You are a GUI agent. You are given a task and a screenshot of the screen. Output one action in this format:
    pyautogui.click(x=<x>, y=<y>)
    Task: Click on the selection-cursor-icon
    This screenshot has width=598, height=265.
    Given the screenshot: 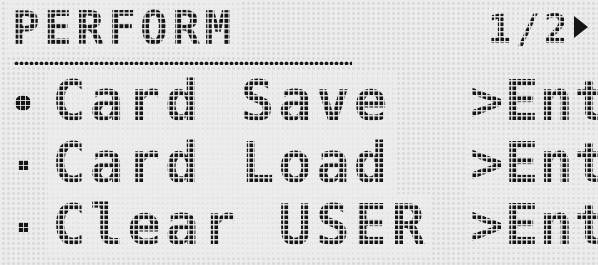 What is the action you would take?
    pyautogui.click(x=23, y=103)
    